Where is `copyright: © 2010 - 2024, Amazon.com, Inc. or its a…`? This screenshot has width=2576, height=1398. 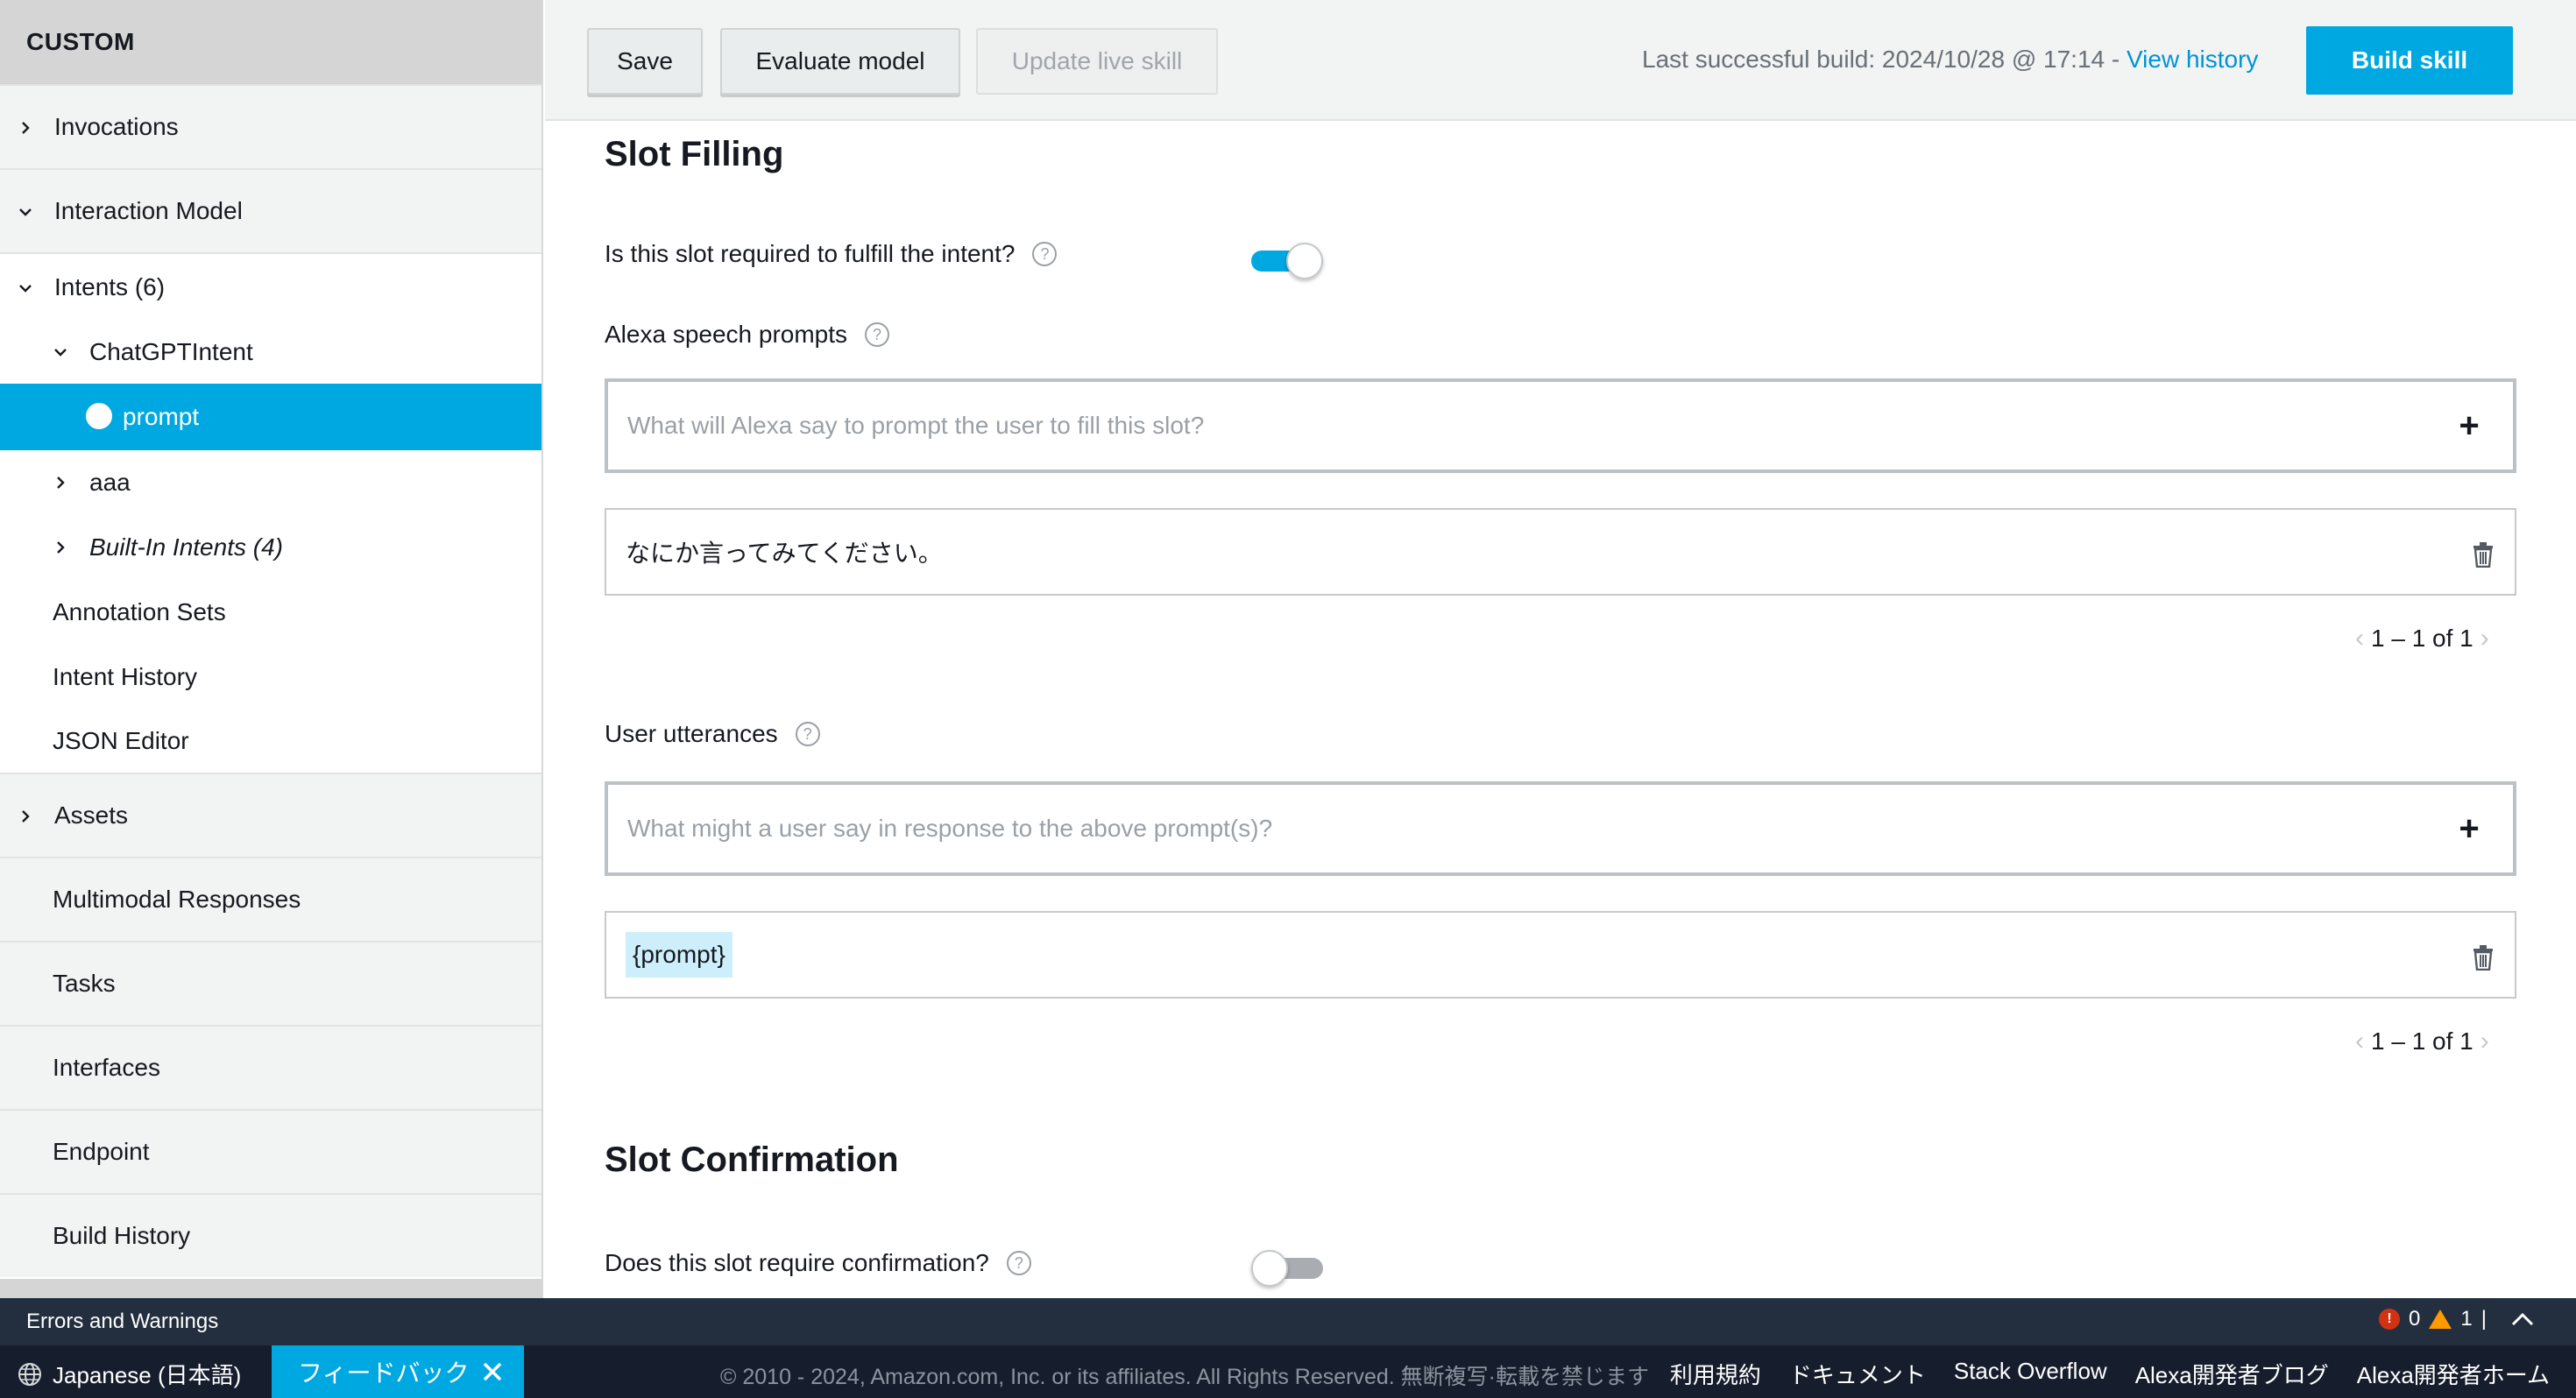
copyright: © 2010 - 2024, Amazon.com, Inc. or its a… is located at coordinates (1184, 1377).